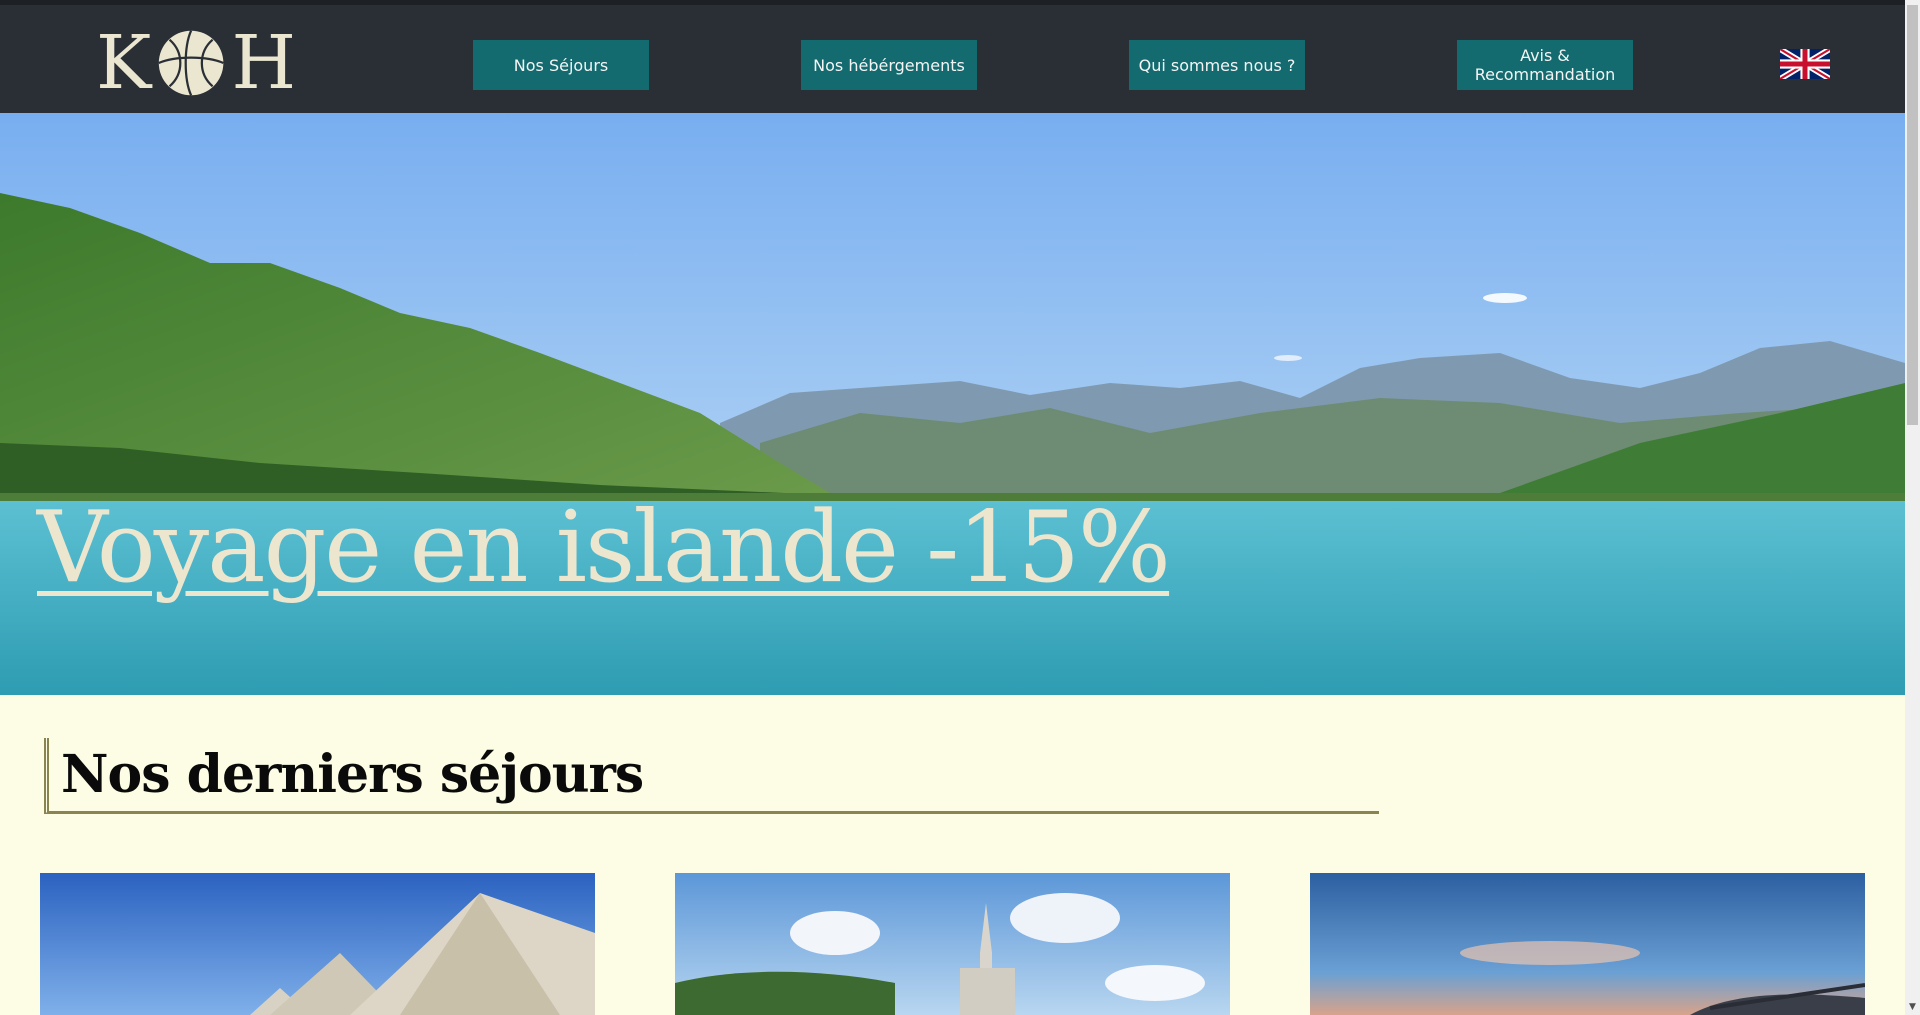  Describe the element at coordinates (191, 63) in the screenshot. I see `basketball-icon` at that location.